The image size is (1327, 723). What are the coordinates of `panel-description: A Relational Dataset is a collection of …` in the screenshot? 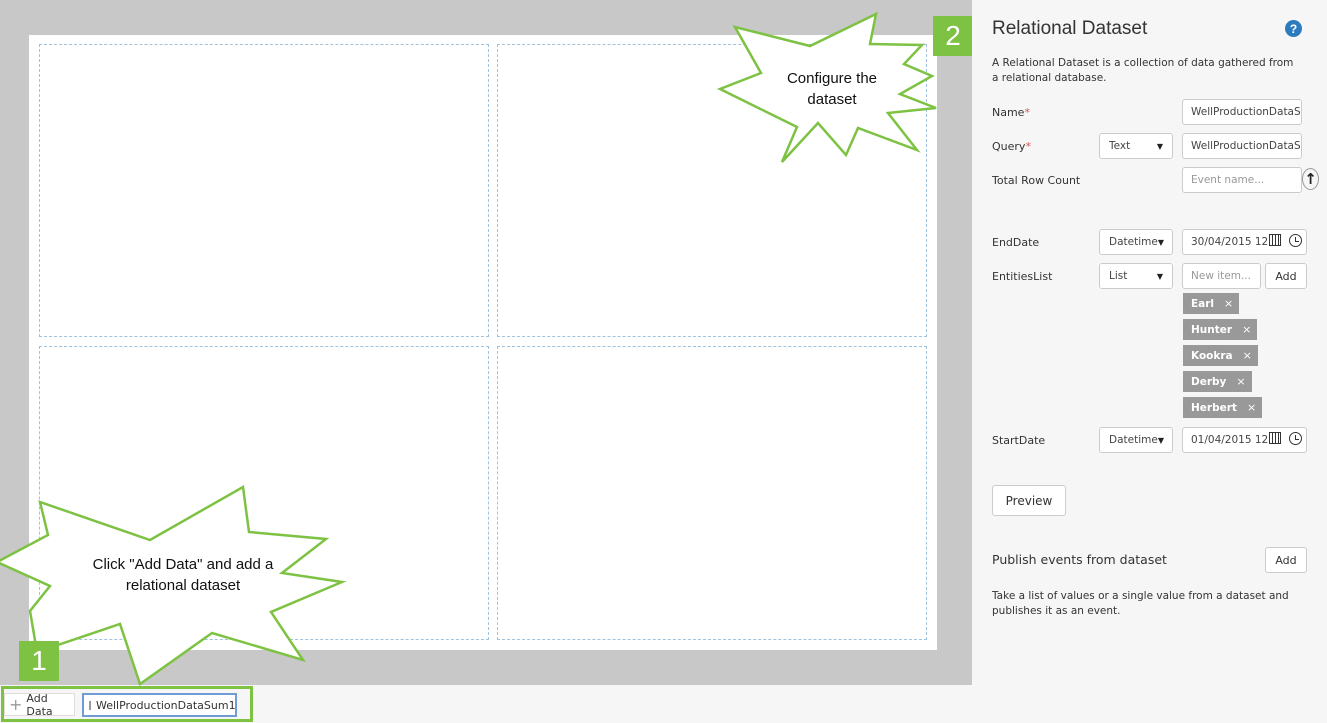 It's located at (1143, 70).